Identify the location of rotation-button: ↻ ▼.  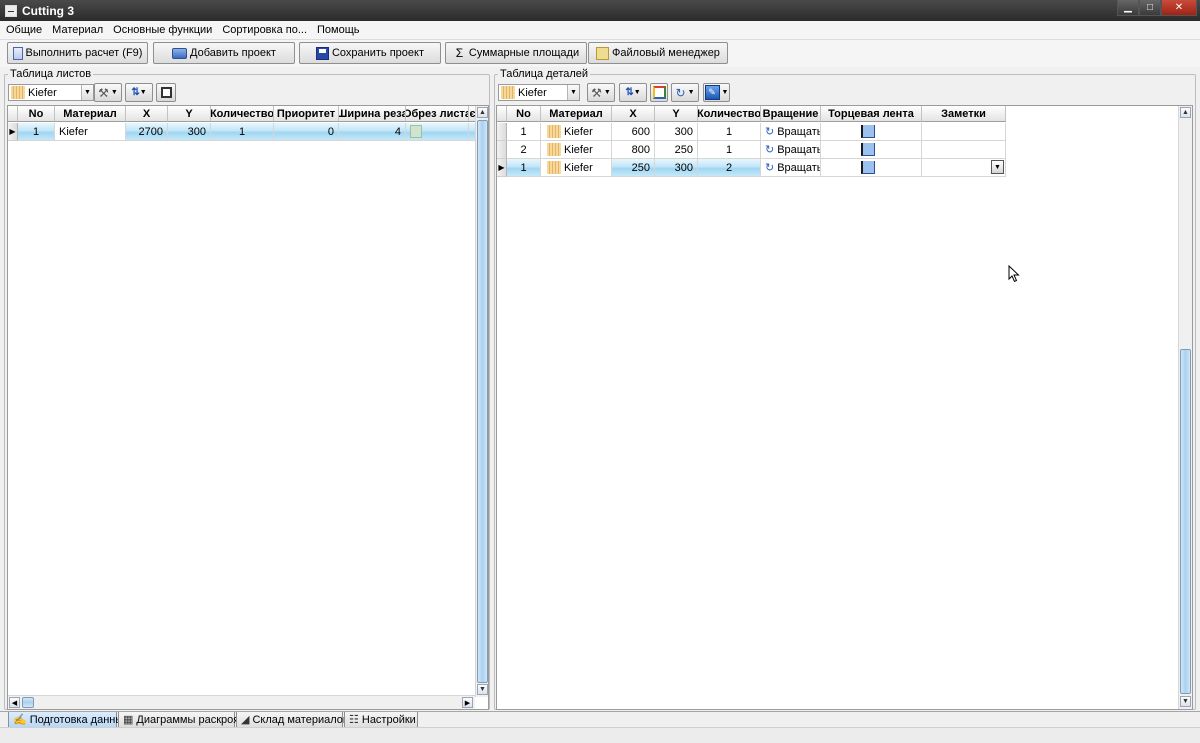
(685, 92).